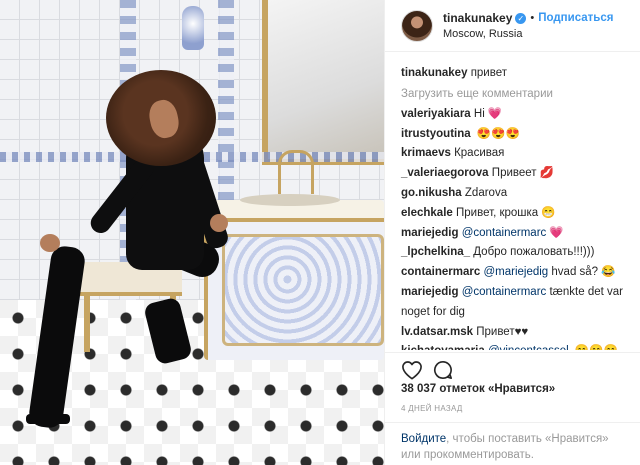 This screenshot has height=465, width=640. What do you see at coordinates (512, 115) in the screenshot?
I see `comment-row: valeriyakiara Hi 💗` at bounding box center [512, 115].